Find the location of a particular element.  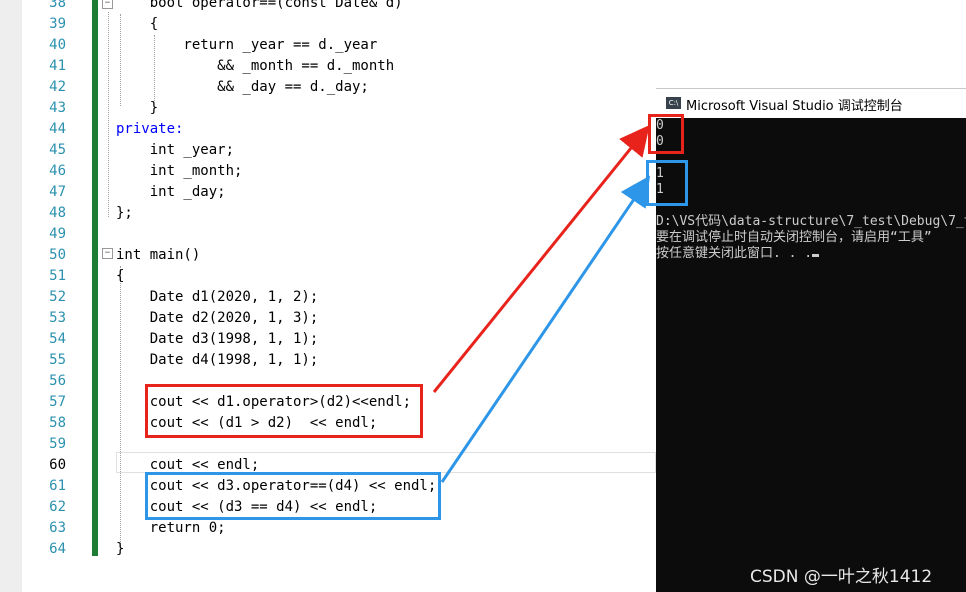

code-line: Date d2(2020, 1, 3); is located at coordinates (217, 318).